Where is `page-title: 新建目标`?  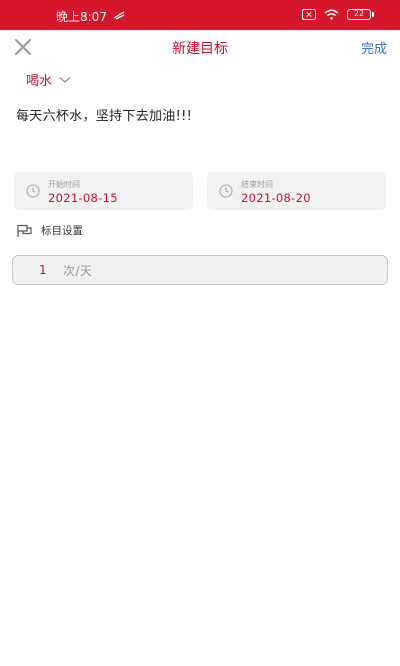 page-title: 新建目标 is located at coordinates (200, 49).